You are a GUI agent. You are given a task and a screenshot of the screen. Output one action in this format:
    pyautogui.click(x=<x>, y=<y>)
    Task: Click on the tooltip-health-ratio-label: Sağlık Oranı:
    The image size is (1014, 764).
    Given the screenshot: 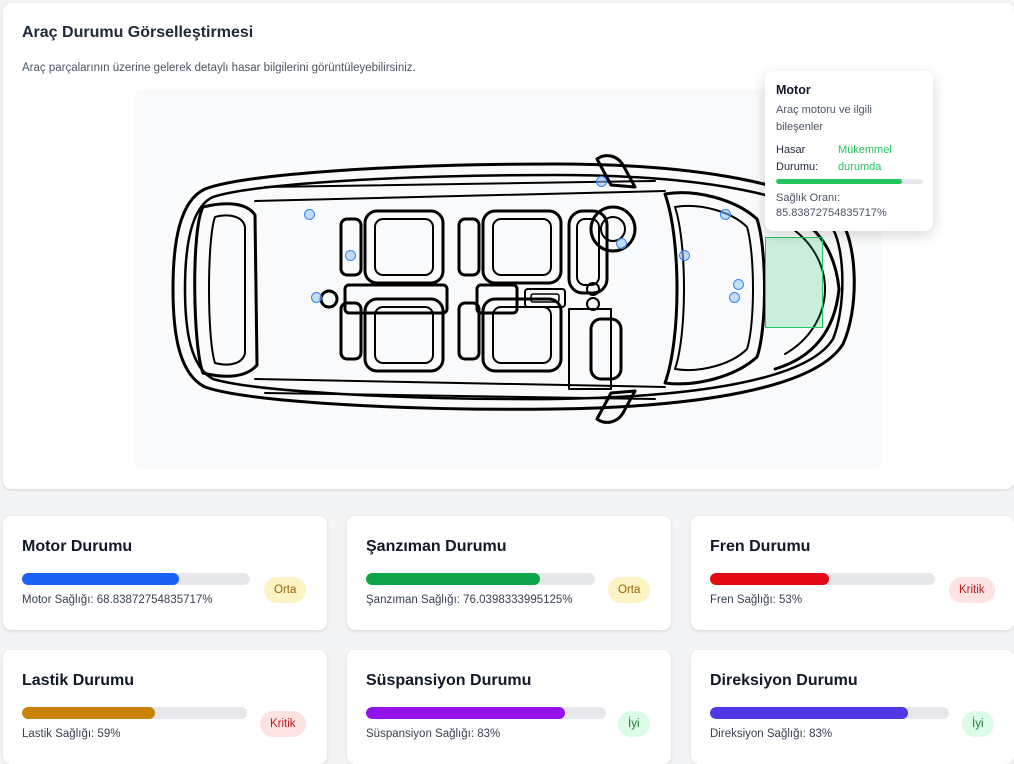 What is the action you would take?
    pyautogui.click(x=808, y=198)
    